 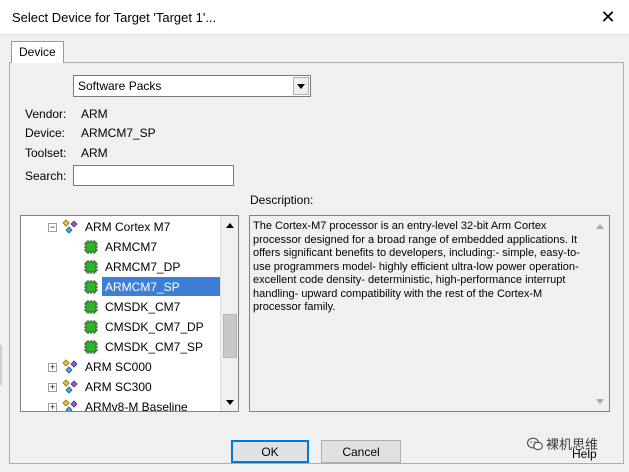 I want to click on scroll-down-button, so click(x=230, y=402).